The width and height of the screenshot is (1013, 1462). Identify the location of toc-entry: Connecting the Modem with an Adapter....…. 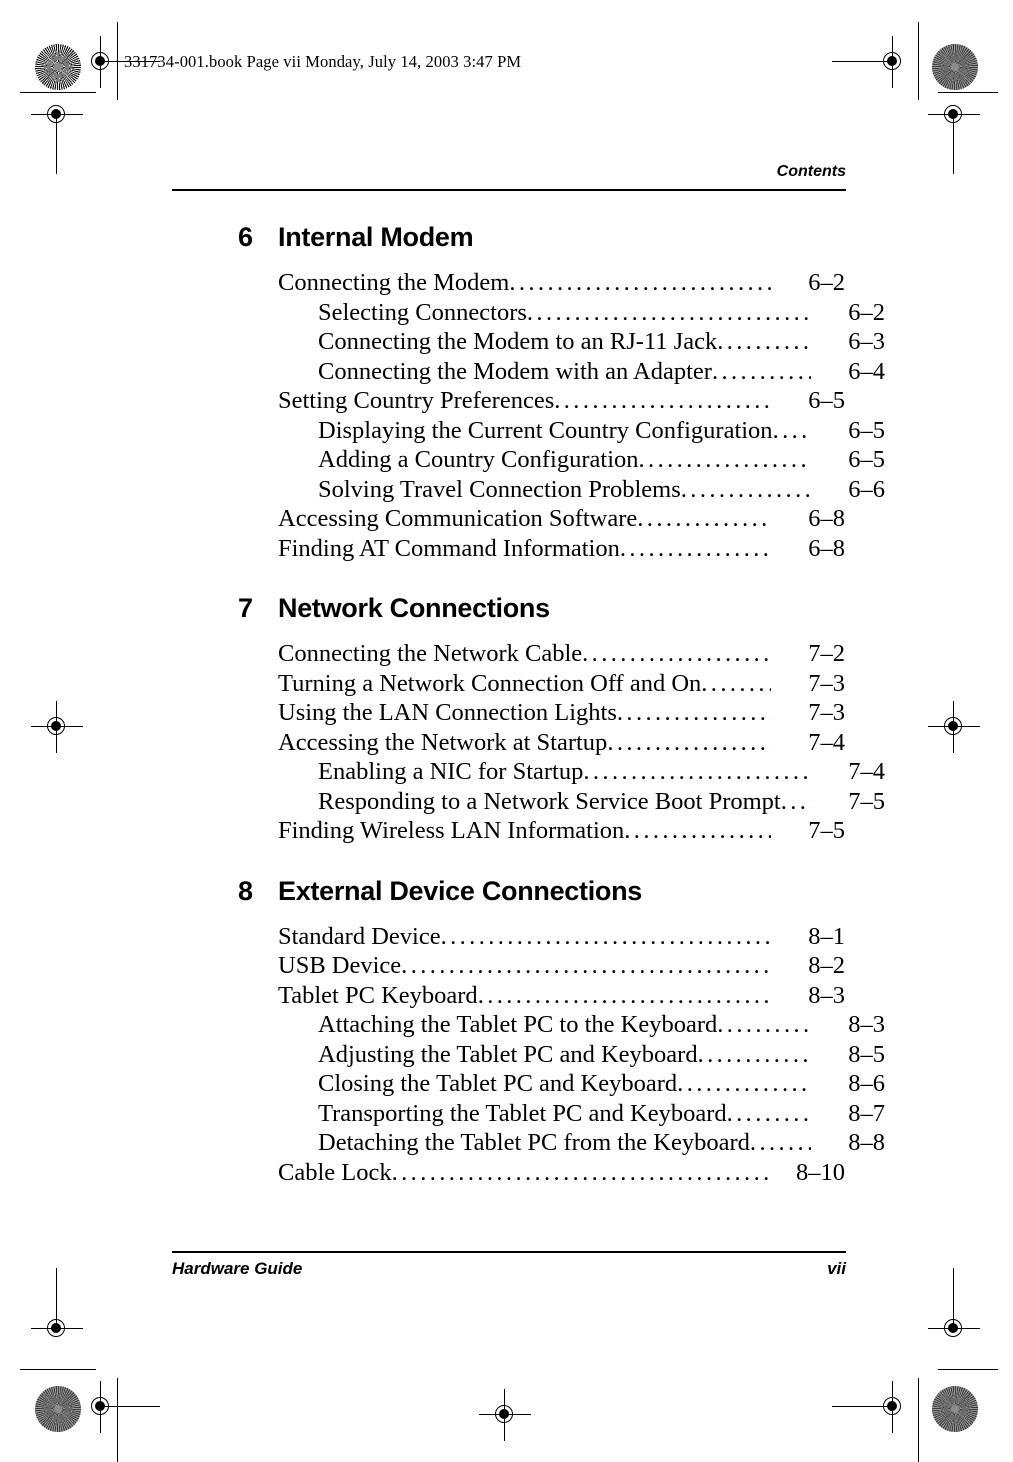
(581, 372).